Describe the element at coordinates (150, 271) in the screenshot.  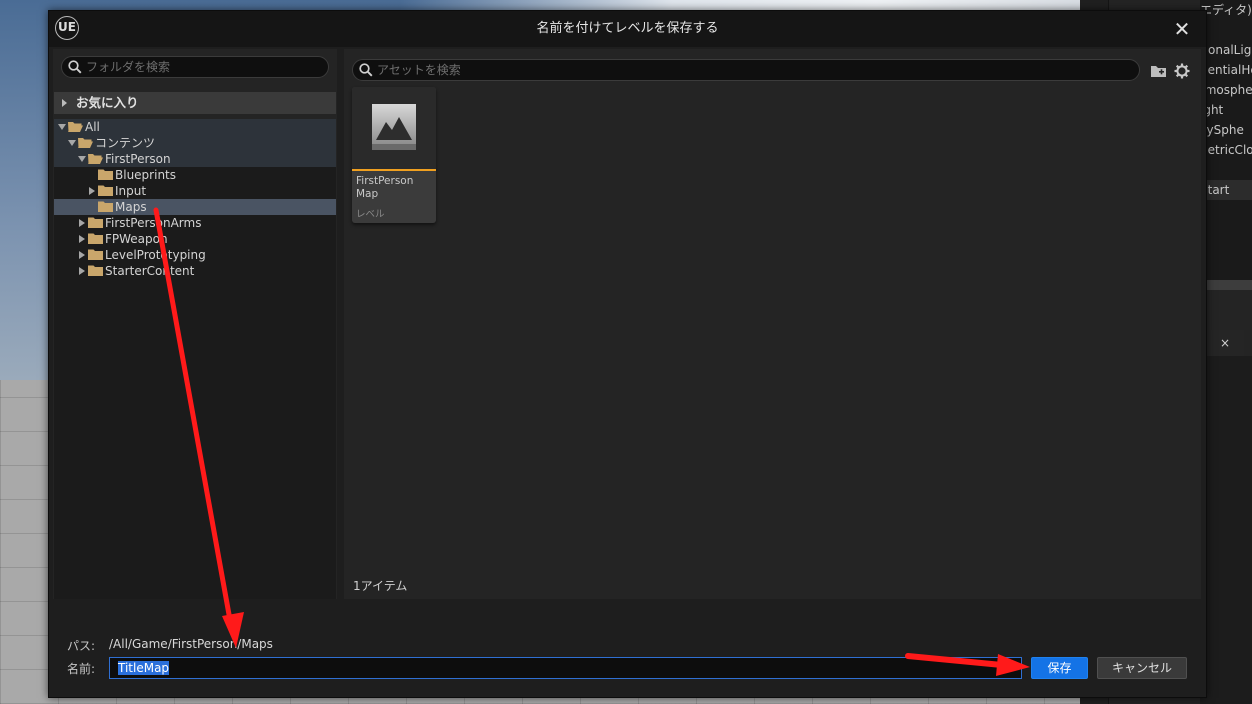
I see `tree-item-label: StarterContent` at that location.